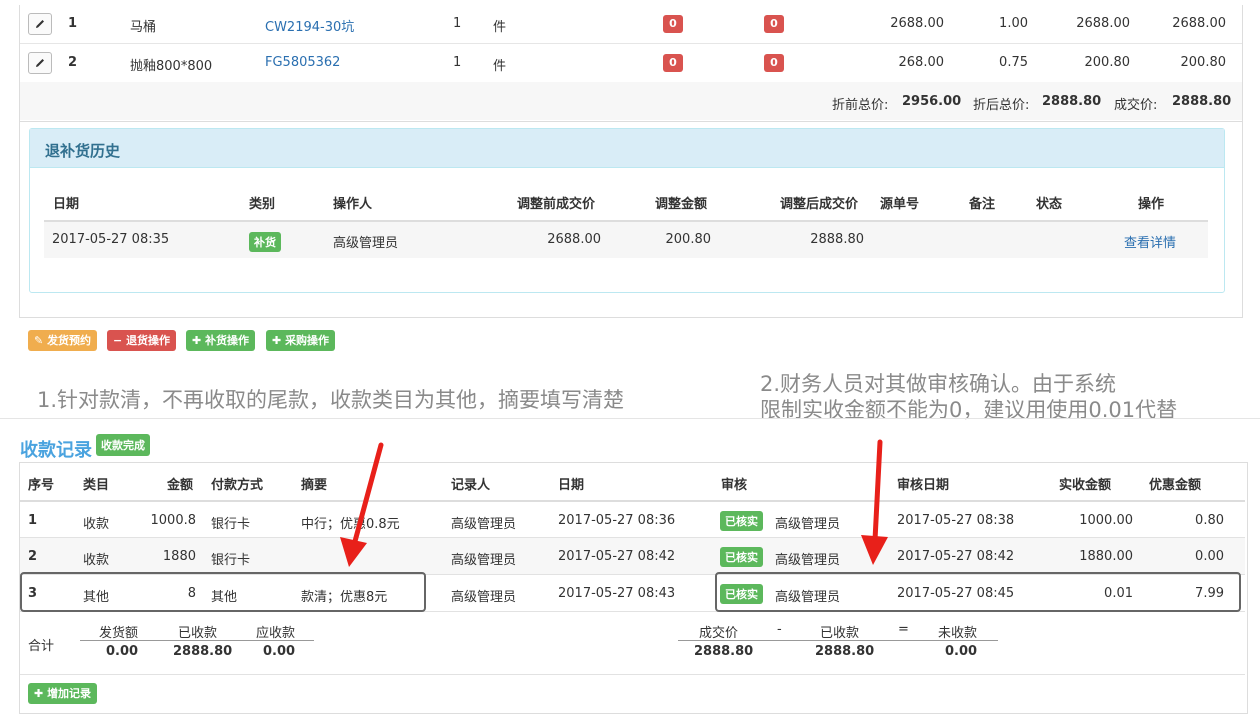 The image size is (1260, 726). Describe the element at coordinates (874, 502) in the screenshot. I see `red-arrow-right` at that location.